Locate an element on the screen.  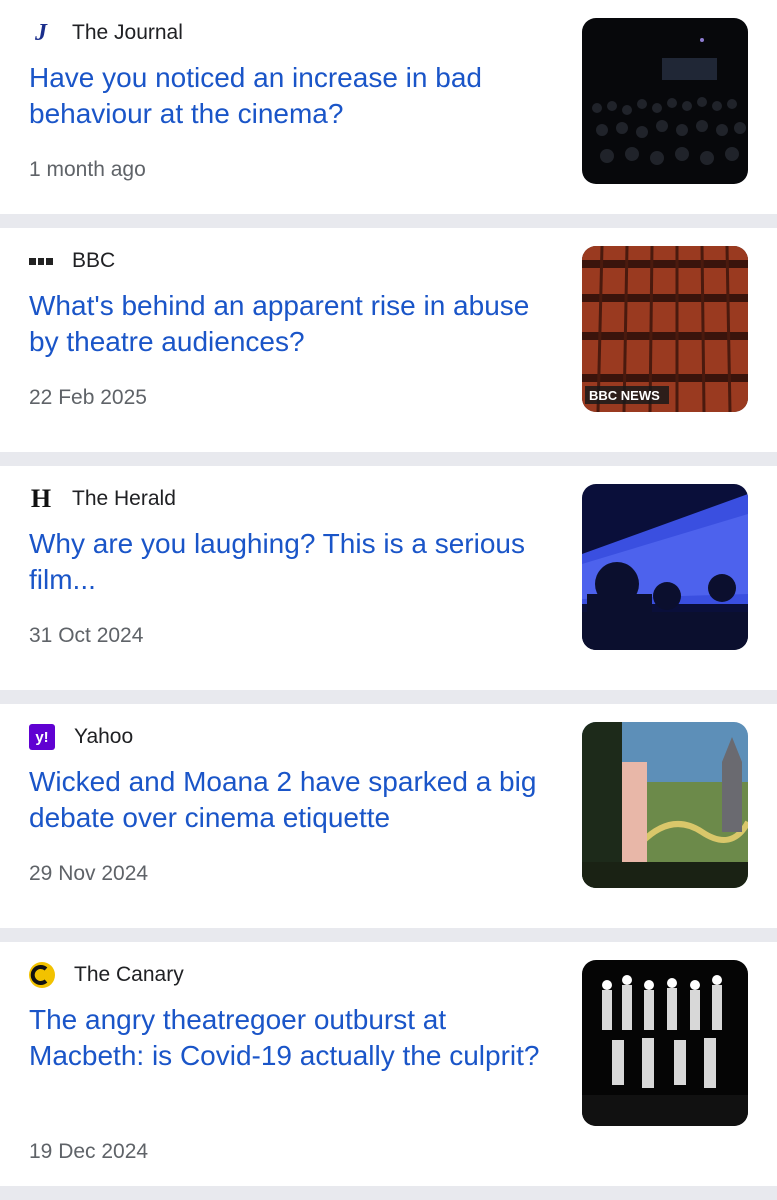
publish-date: 19 Dec 2024 is located at coordinates (89, 1151).